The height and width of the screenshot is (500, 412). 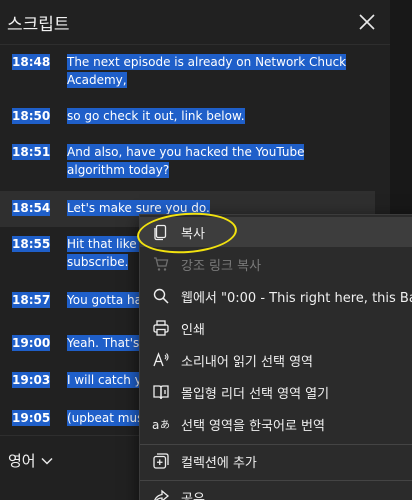 I want to click on menu-item-read-aloud: 소리내어 읽기 선택 영역, so click(x=276, y=360).